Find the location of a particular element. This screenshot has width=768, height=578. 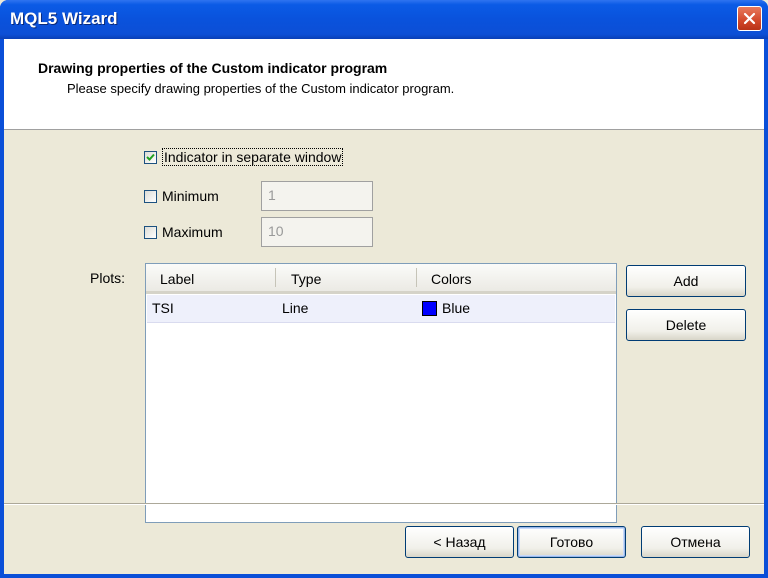

cancel-button: Отмена is located at coordinates (695, 542).